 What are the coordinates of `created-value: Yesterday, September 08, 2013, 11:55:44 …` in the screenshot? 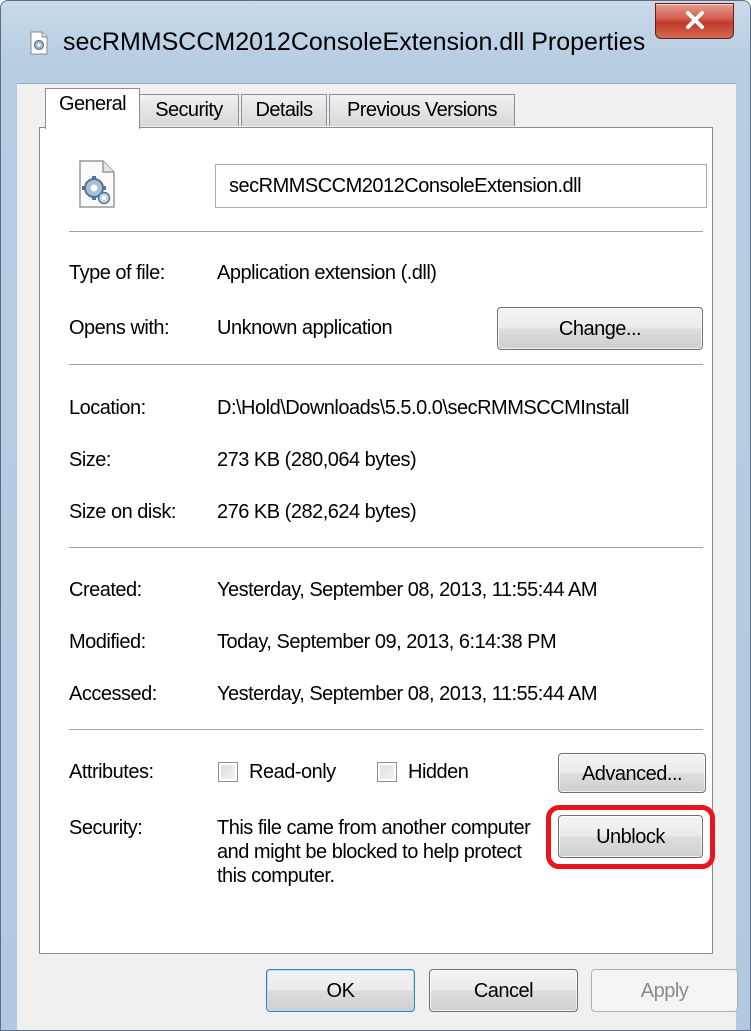 It's located at (407, 590).